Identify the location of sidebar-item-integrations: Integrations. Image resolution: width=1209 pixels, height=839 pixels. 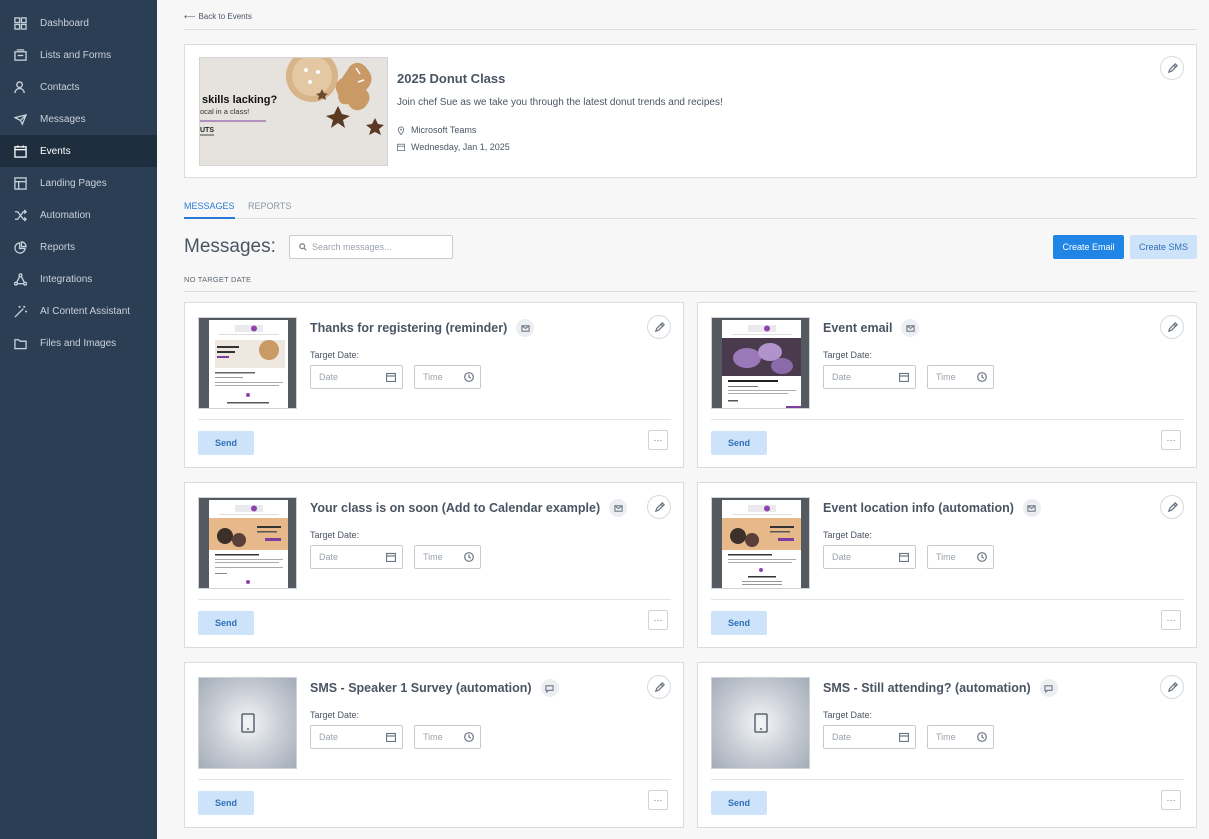
(78, 279).